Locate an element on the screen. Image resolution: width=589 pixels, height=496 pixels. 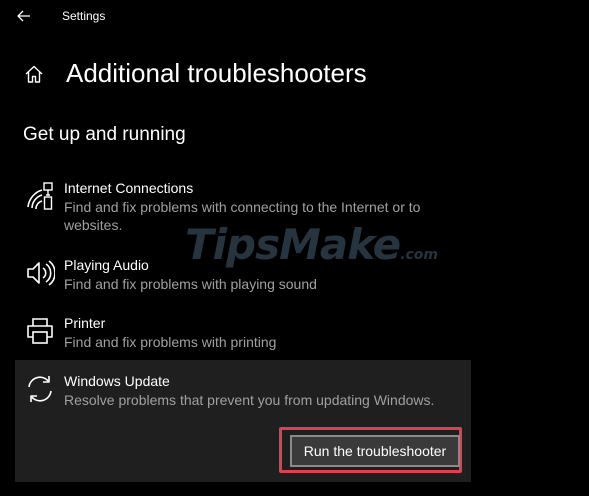
printer-icon is located at coordinates (40, 331).